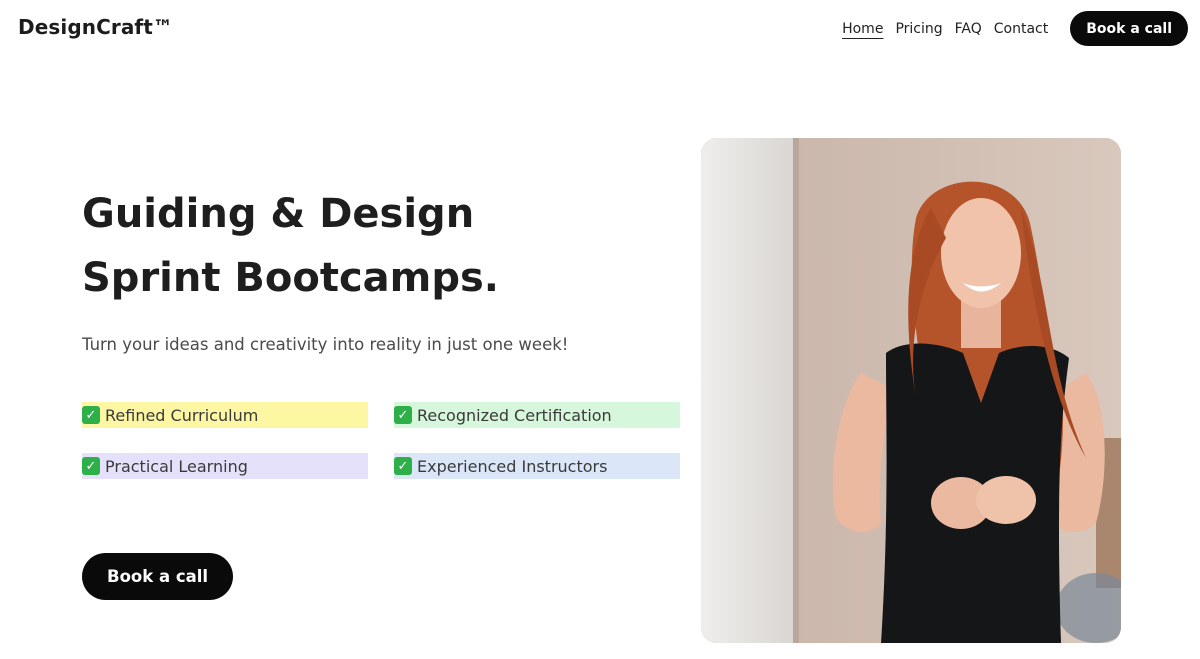  What do you see at coordinates (918, 29) in the screenshot?
I see `nav-pricing: Pricing` at bounding box center [918, 29].